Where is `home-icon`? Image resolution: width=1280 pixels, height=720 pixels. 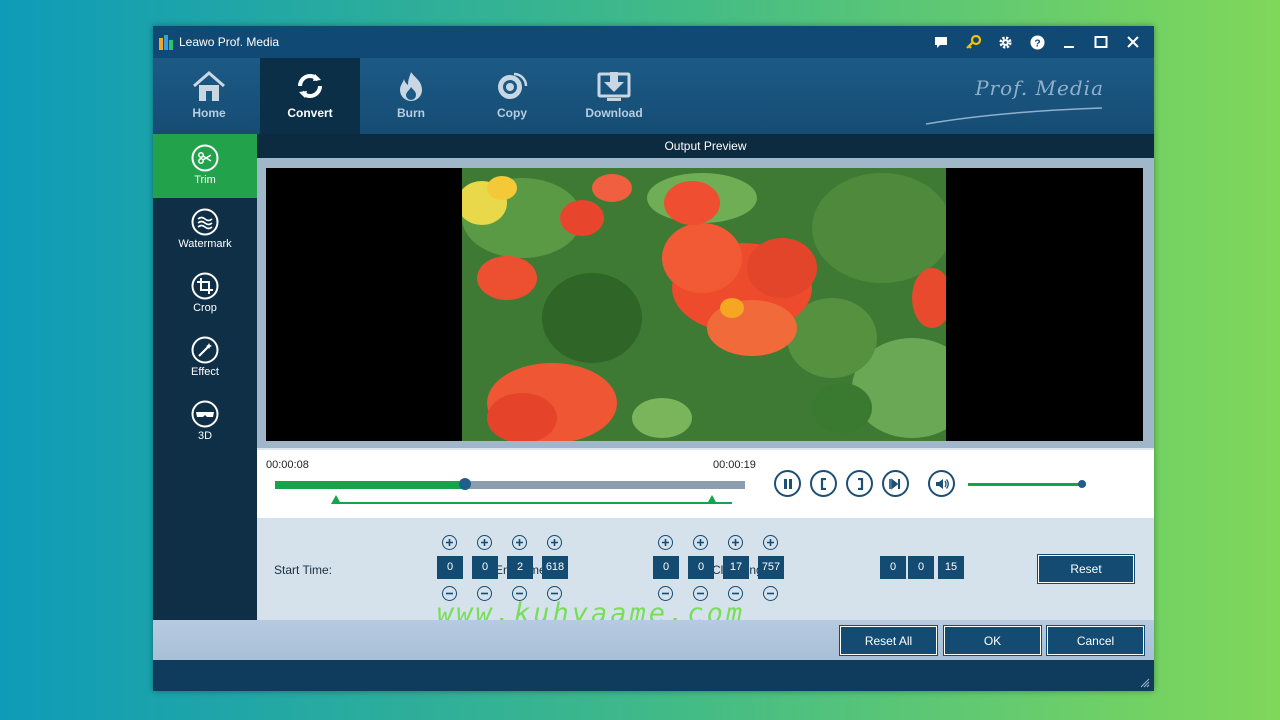 home-icon is located at coordinates (209, 86).